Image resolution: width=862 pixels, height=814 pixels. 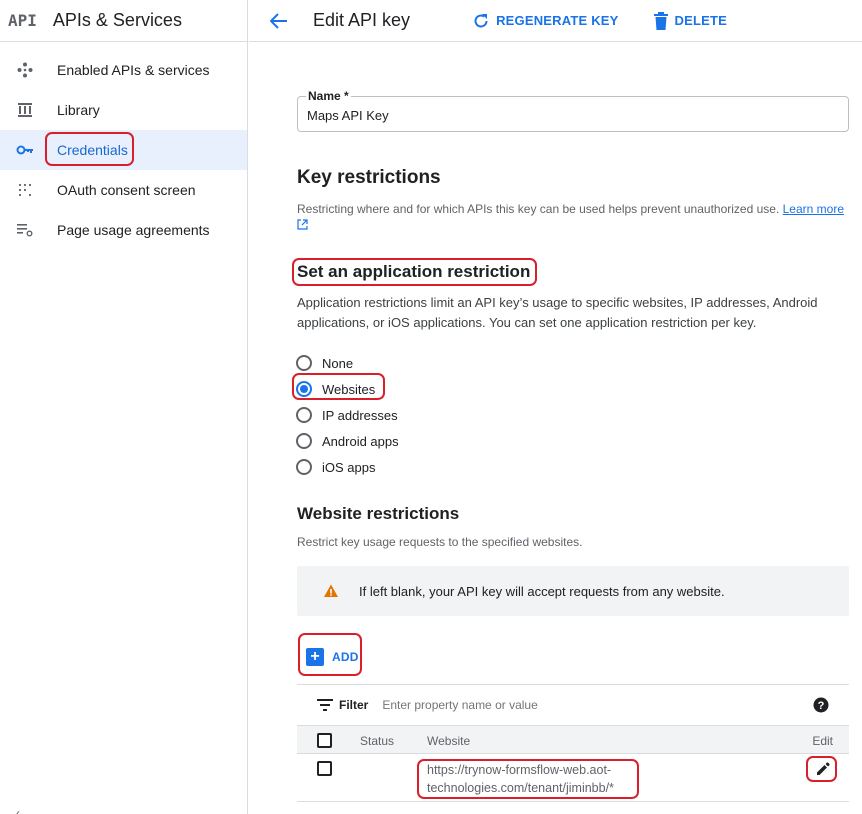 I want to click on regenerate-key-label: REGENERATE KEY, so click(x=557, y=20).